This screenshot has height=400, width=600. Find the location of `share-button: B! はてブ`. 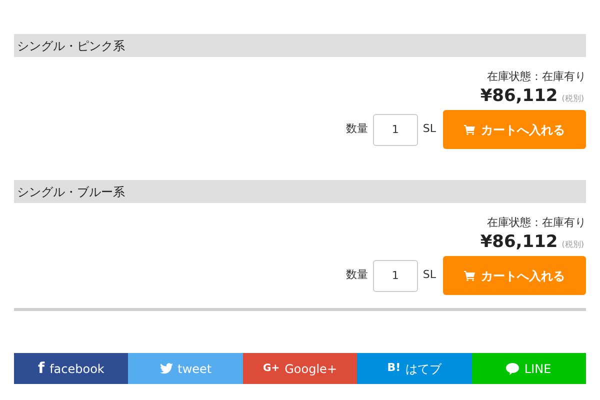

share-button: B! はてブ is located at coordinates (414, 368).